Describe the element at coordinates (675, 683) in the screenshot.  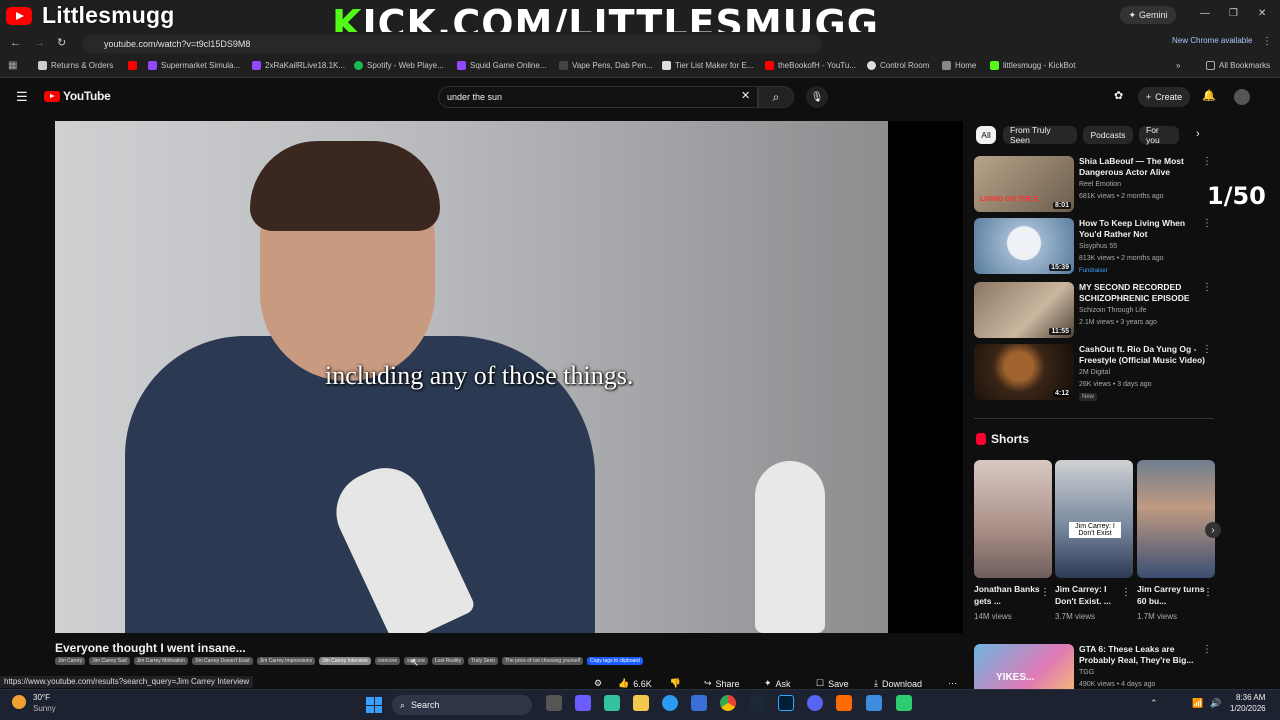
I see `dislike-icon: 👎` at that location.